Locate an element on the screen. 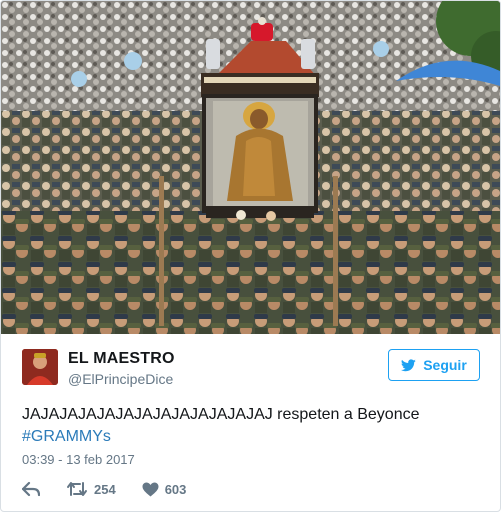 The height and width of the screenshot is (512, 501). tweet-actions: 254 603 is located at coordinates (117, 489).